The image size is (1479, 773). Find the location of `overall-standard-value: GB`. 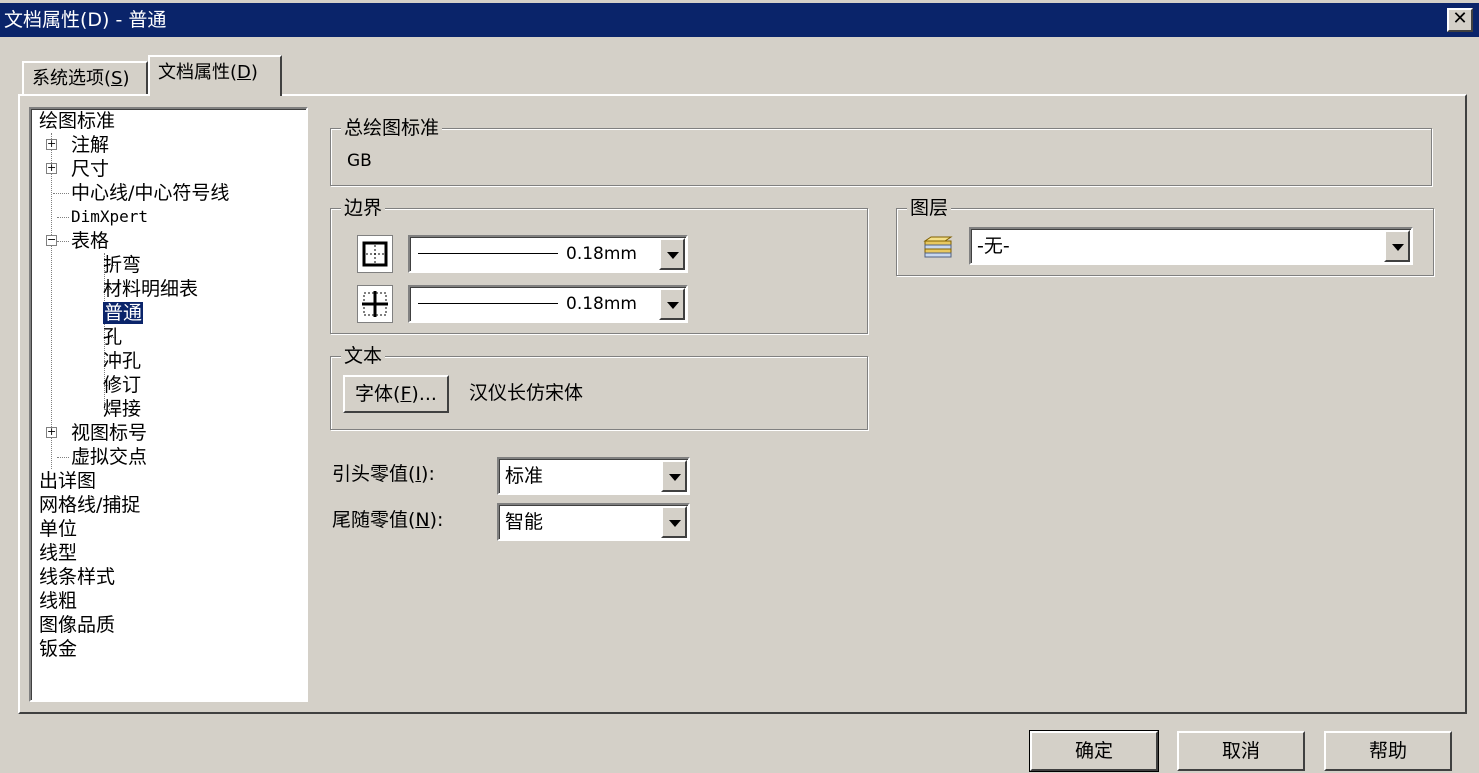

overall-standard-value: GB is located at coordinates (359, 161).